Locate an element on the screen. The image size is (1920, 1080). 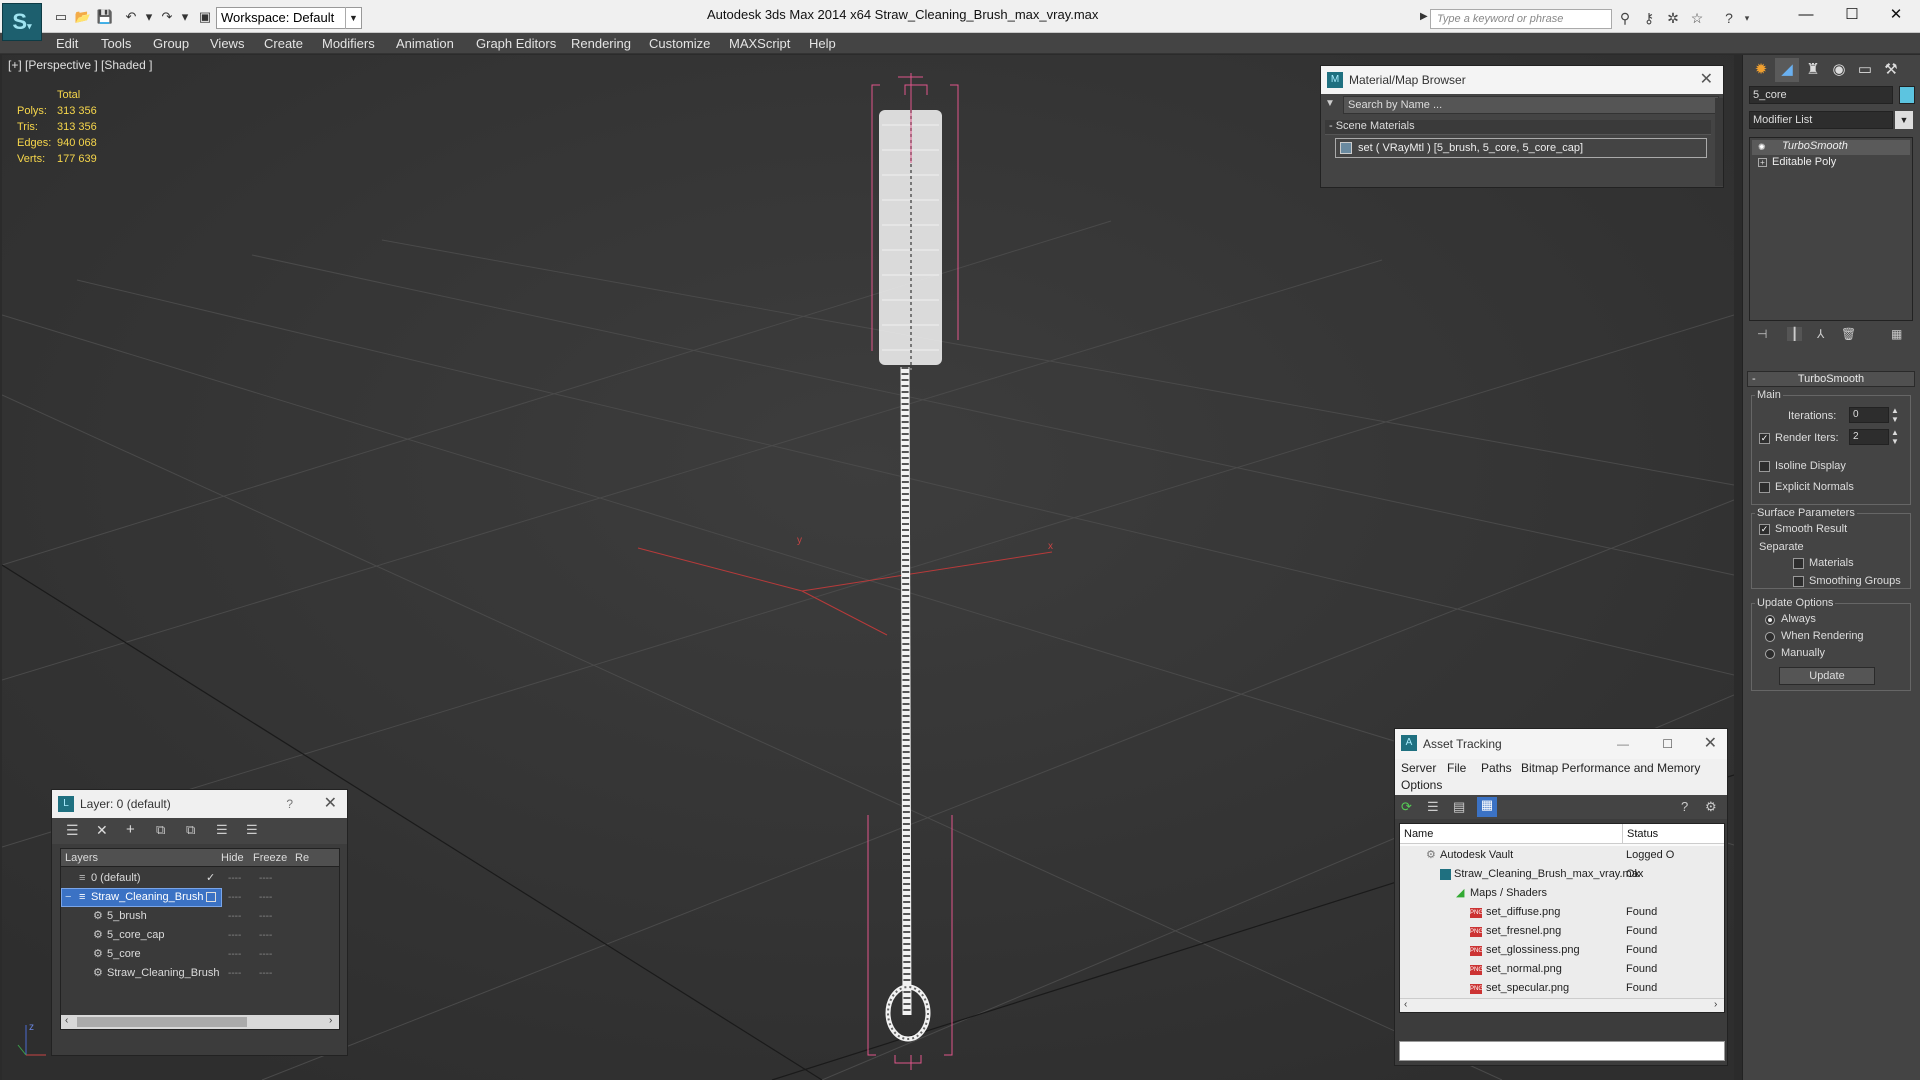
layer-row: ≡ 0 (default) ✓ ---- ---- is located at coordinates (200, 878).